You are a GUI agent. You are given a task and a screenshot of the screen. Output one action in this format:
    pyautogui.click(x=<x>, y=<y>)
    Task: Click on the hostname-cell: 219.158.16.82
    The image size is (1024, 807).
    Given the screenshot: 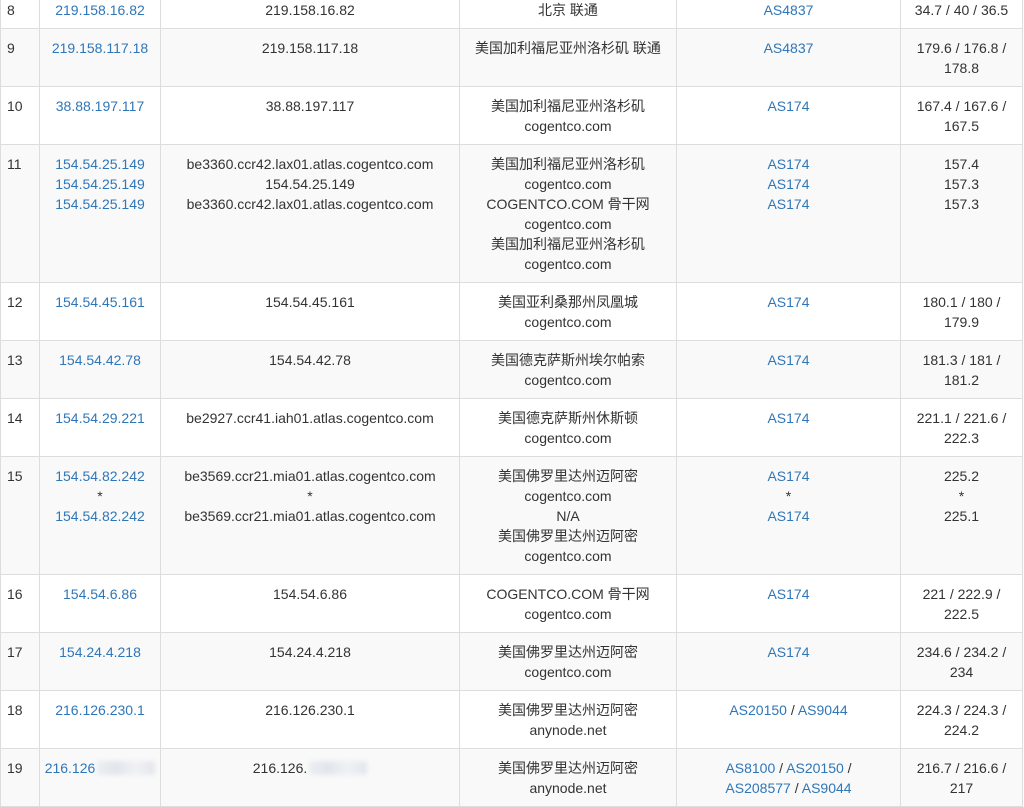 What is the action you would take?
    pyautogui.click(x=310, y=14)
    